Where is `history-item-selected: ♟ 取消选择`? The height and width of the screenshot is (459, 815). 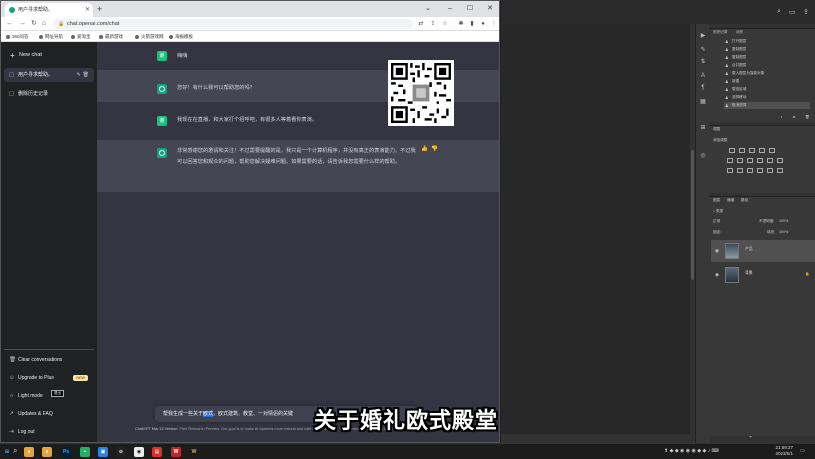
history-item-selected: ♟ 取消选择 is located at coordinates (767, 105).